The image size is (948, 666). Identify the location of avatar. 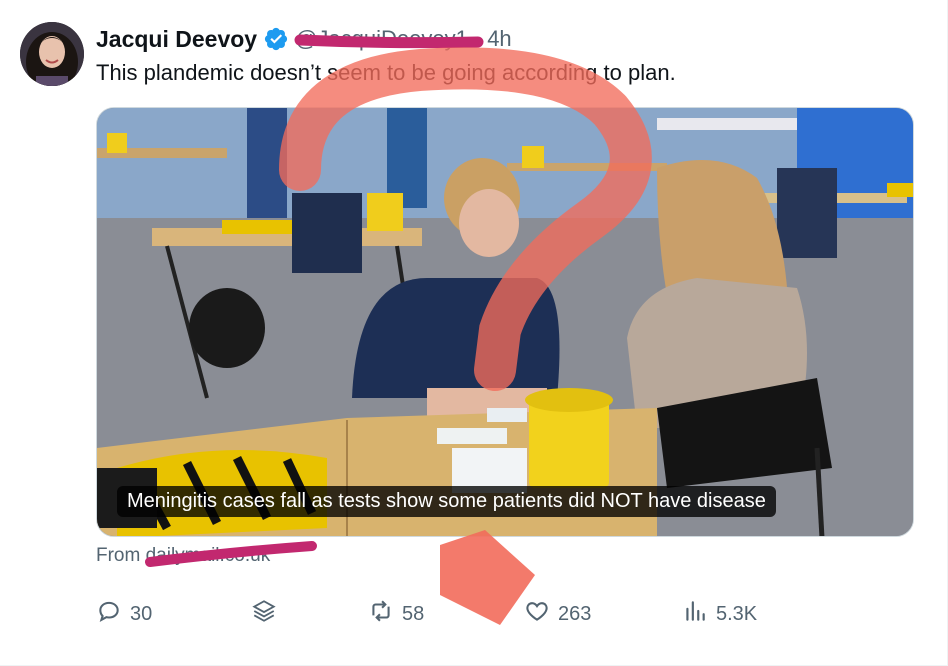
(52, 54).